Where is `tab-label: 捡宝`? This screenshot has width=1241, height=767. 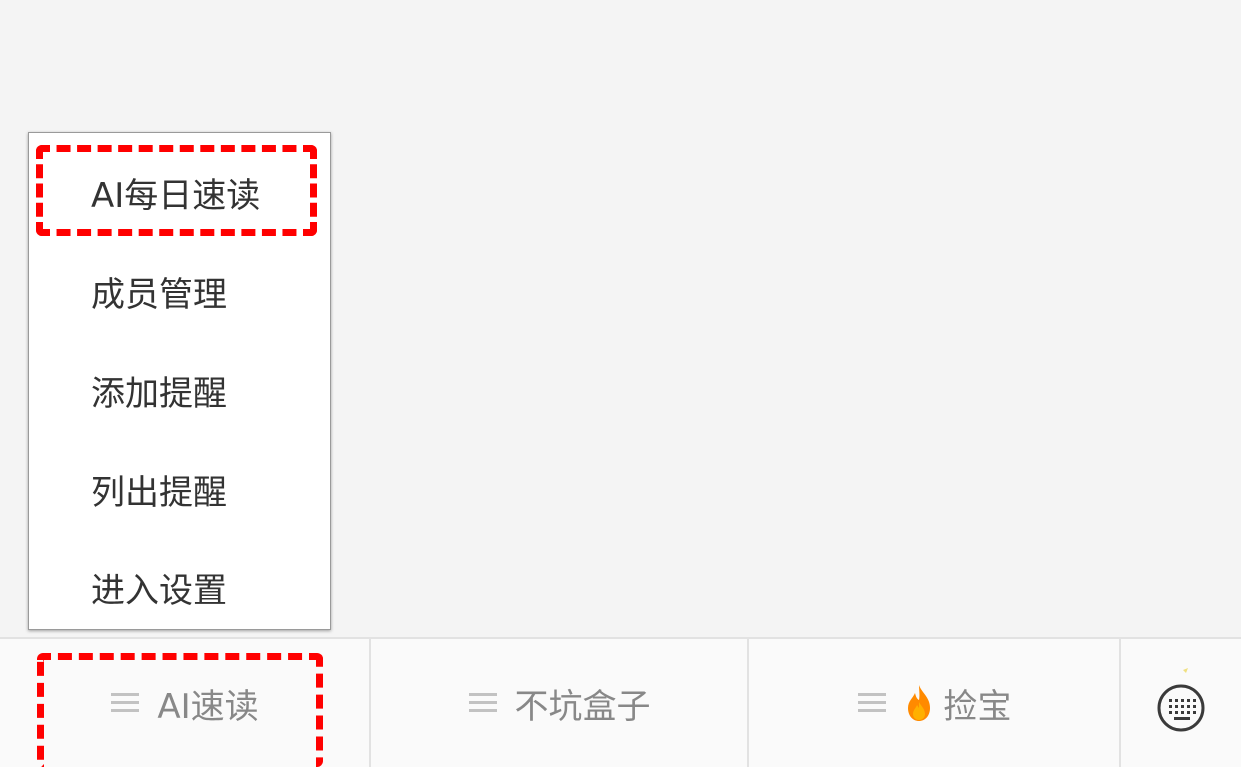
tab-label: 捡宝 is located at coordinates (977, 706).